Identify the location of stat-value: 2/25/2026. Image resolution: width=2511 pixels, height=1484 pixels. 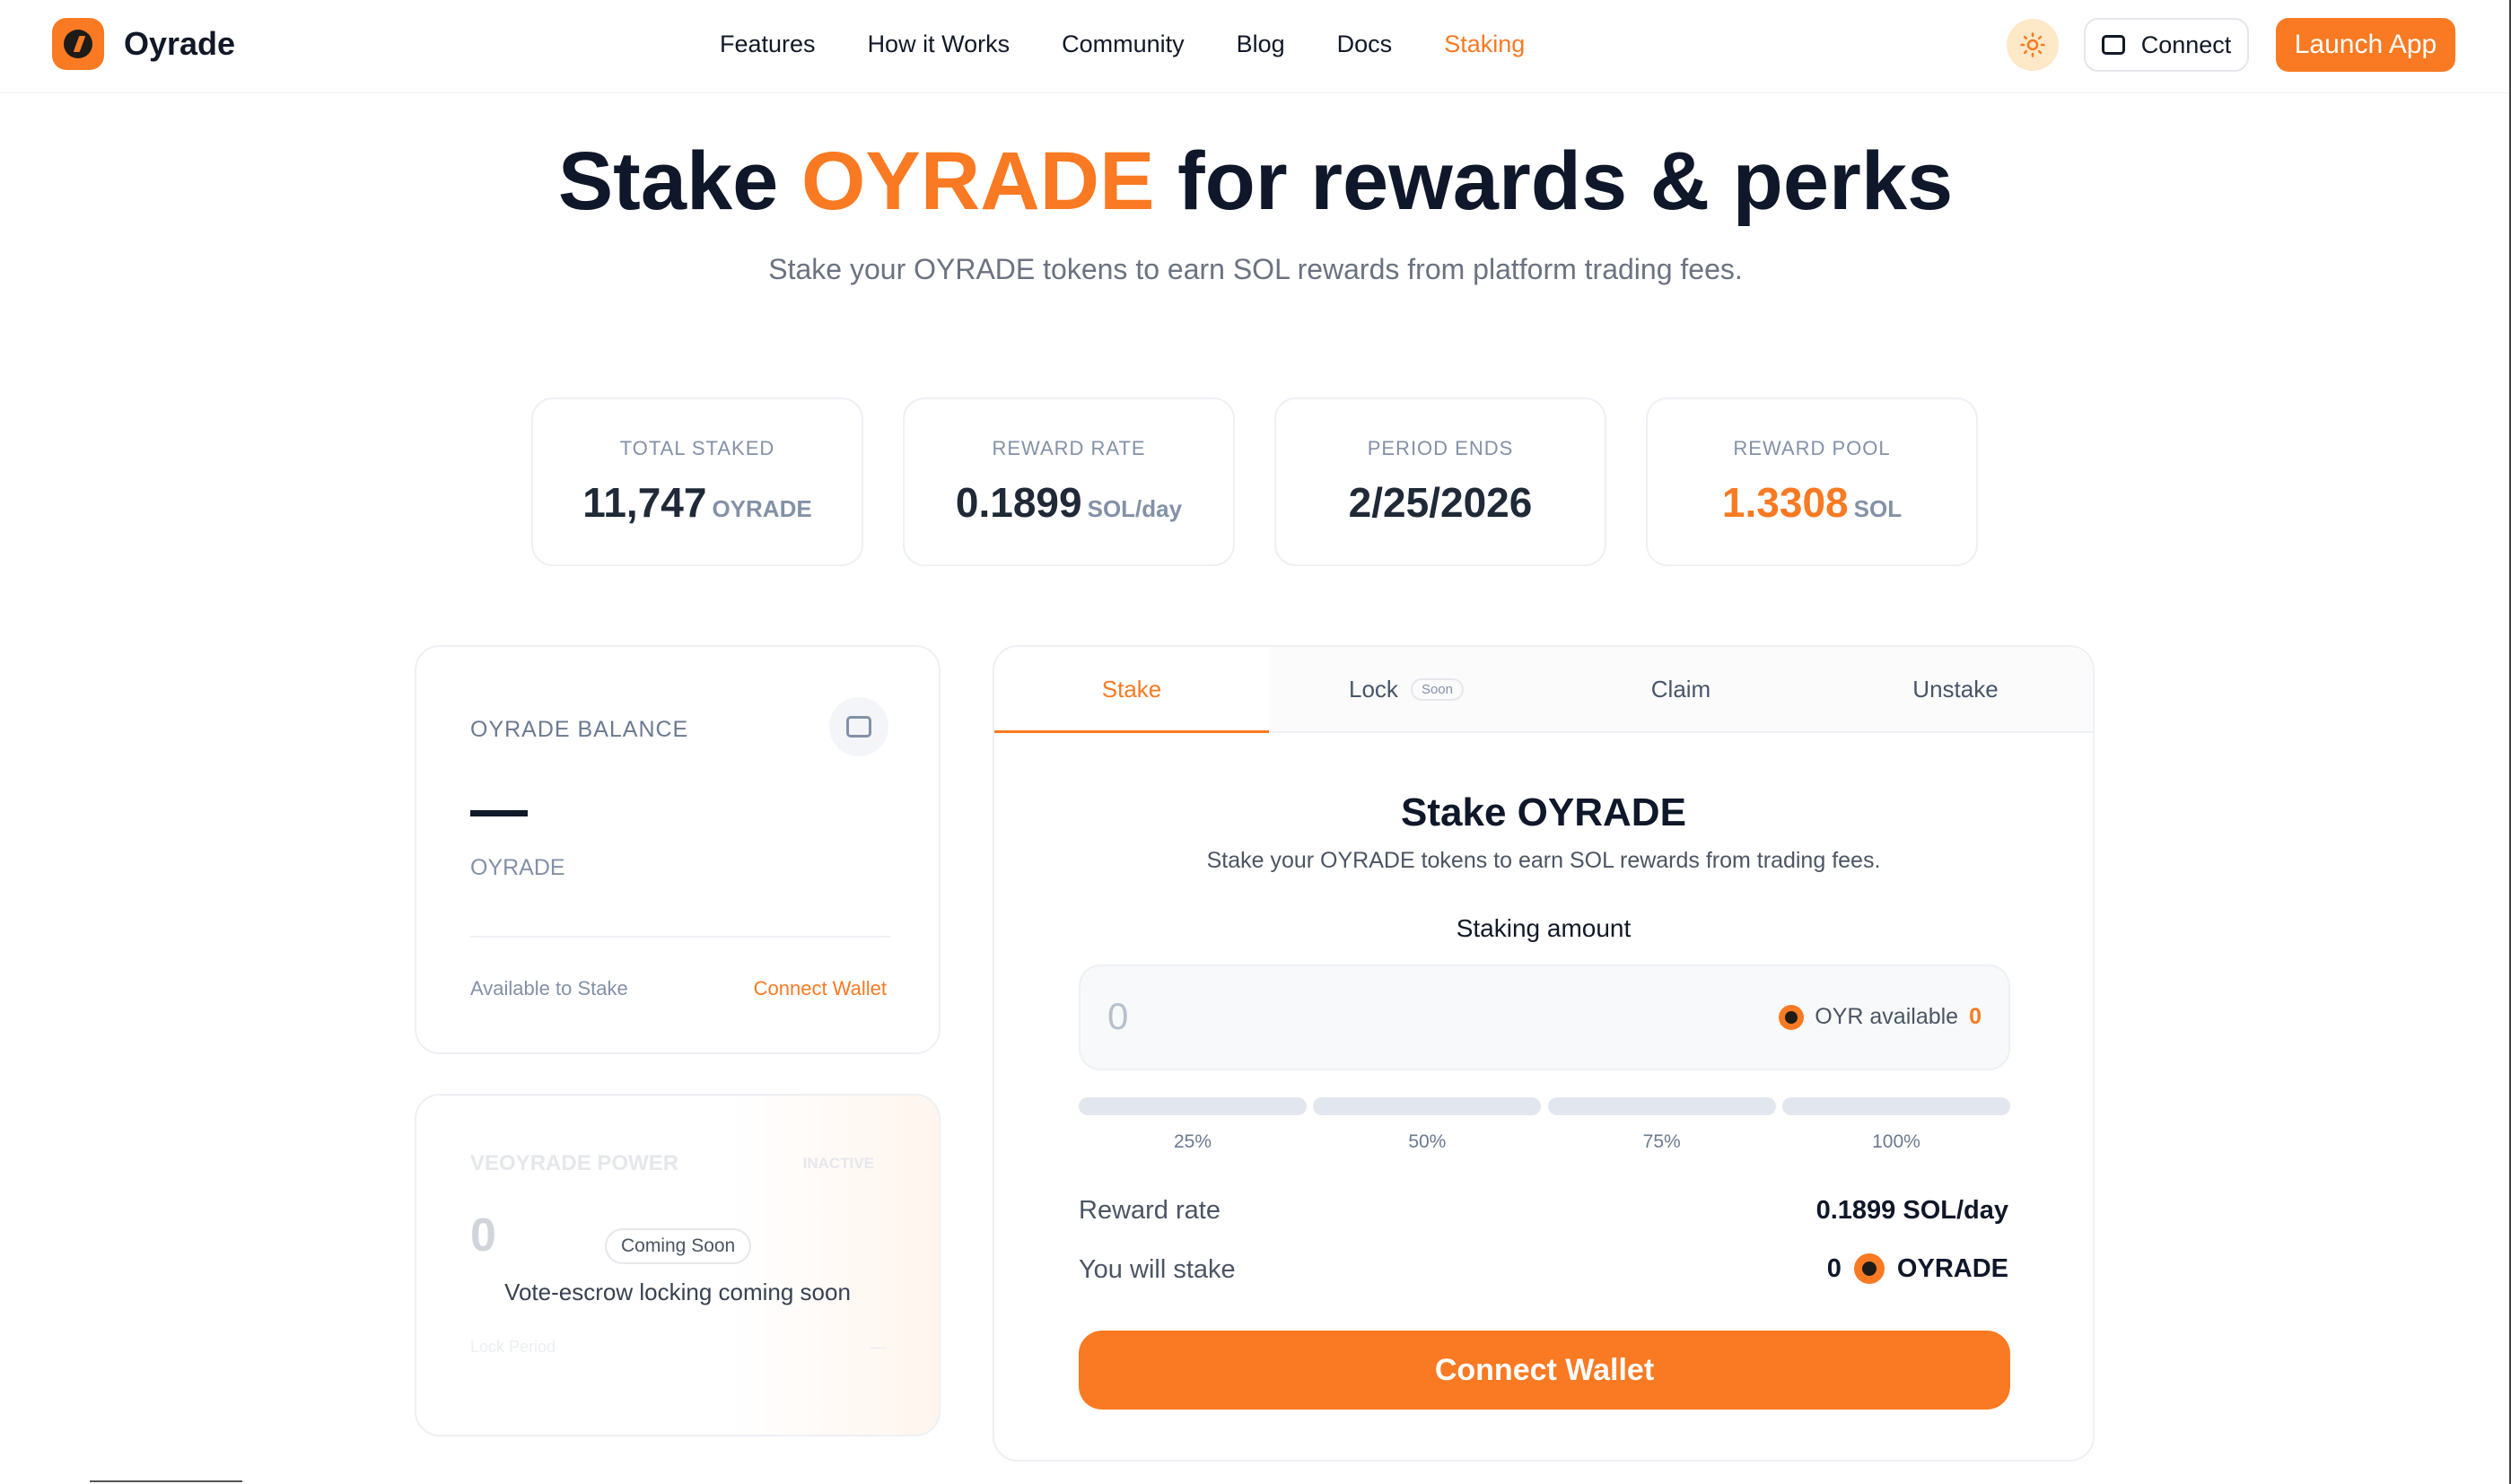
(1440, 502).